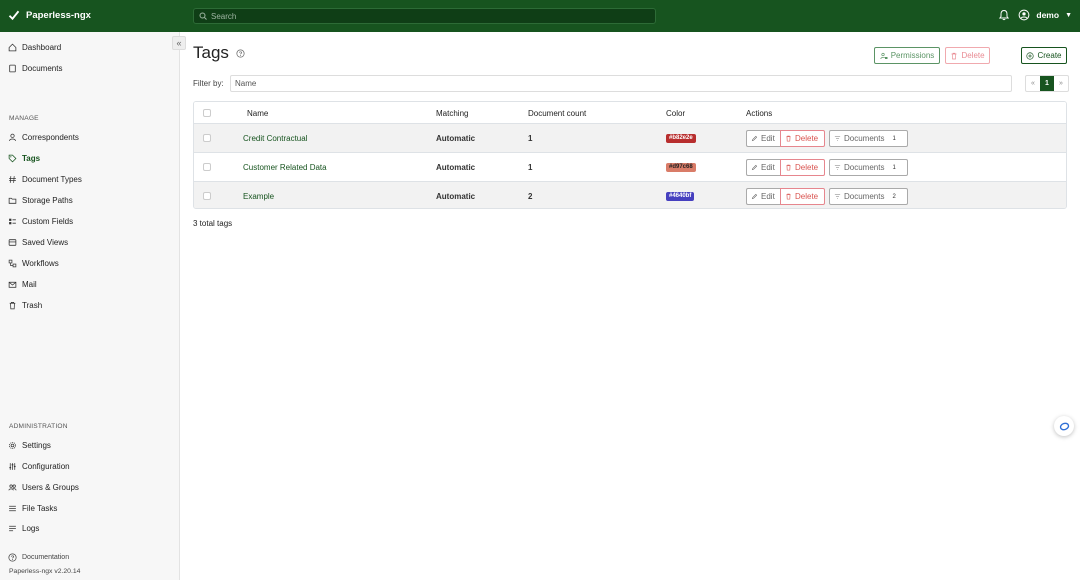  Describe the element at coordinates (32, 508) in the screenshot. I see `sidebar-item-file-tasks: File Tasks` at that location.